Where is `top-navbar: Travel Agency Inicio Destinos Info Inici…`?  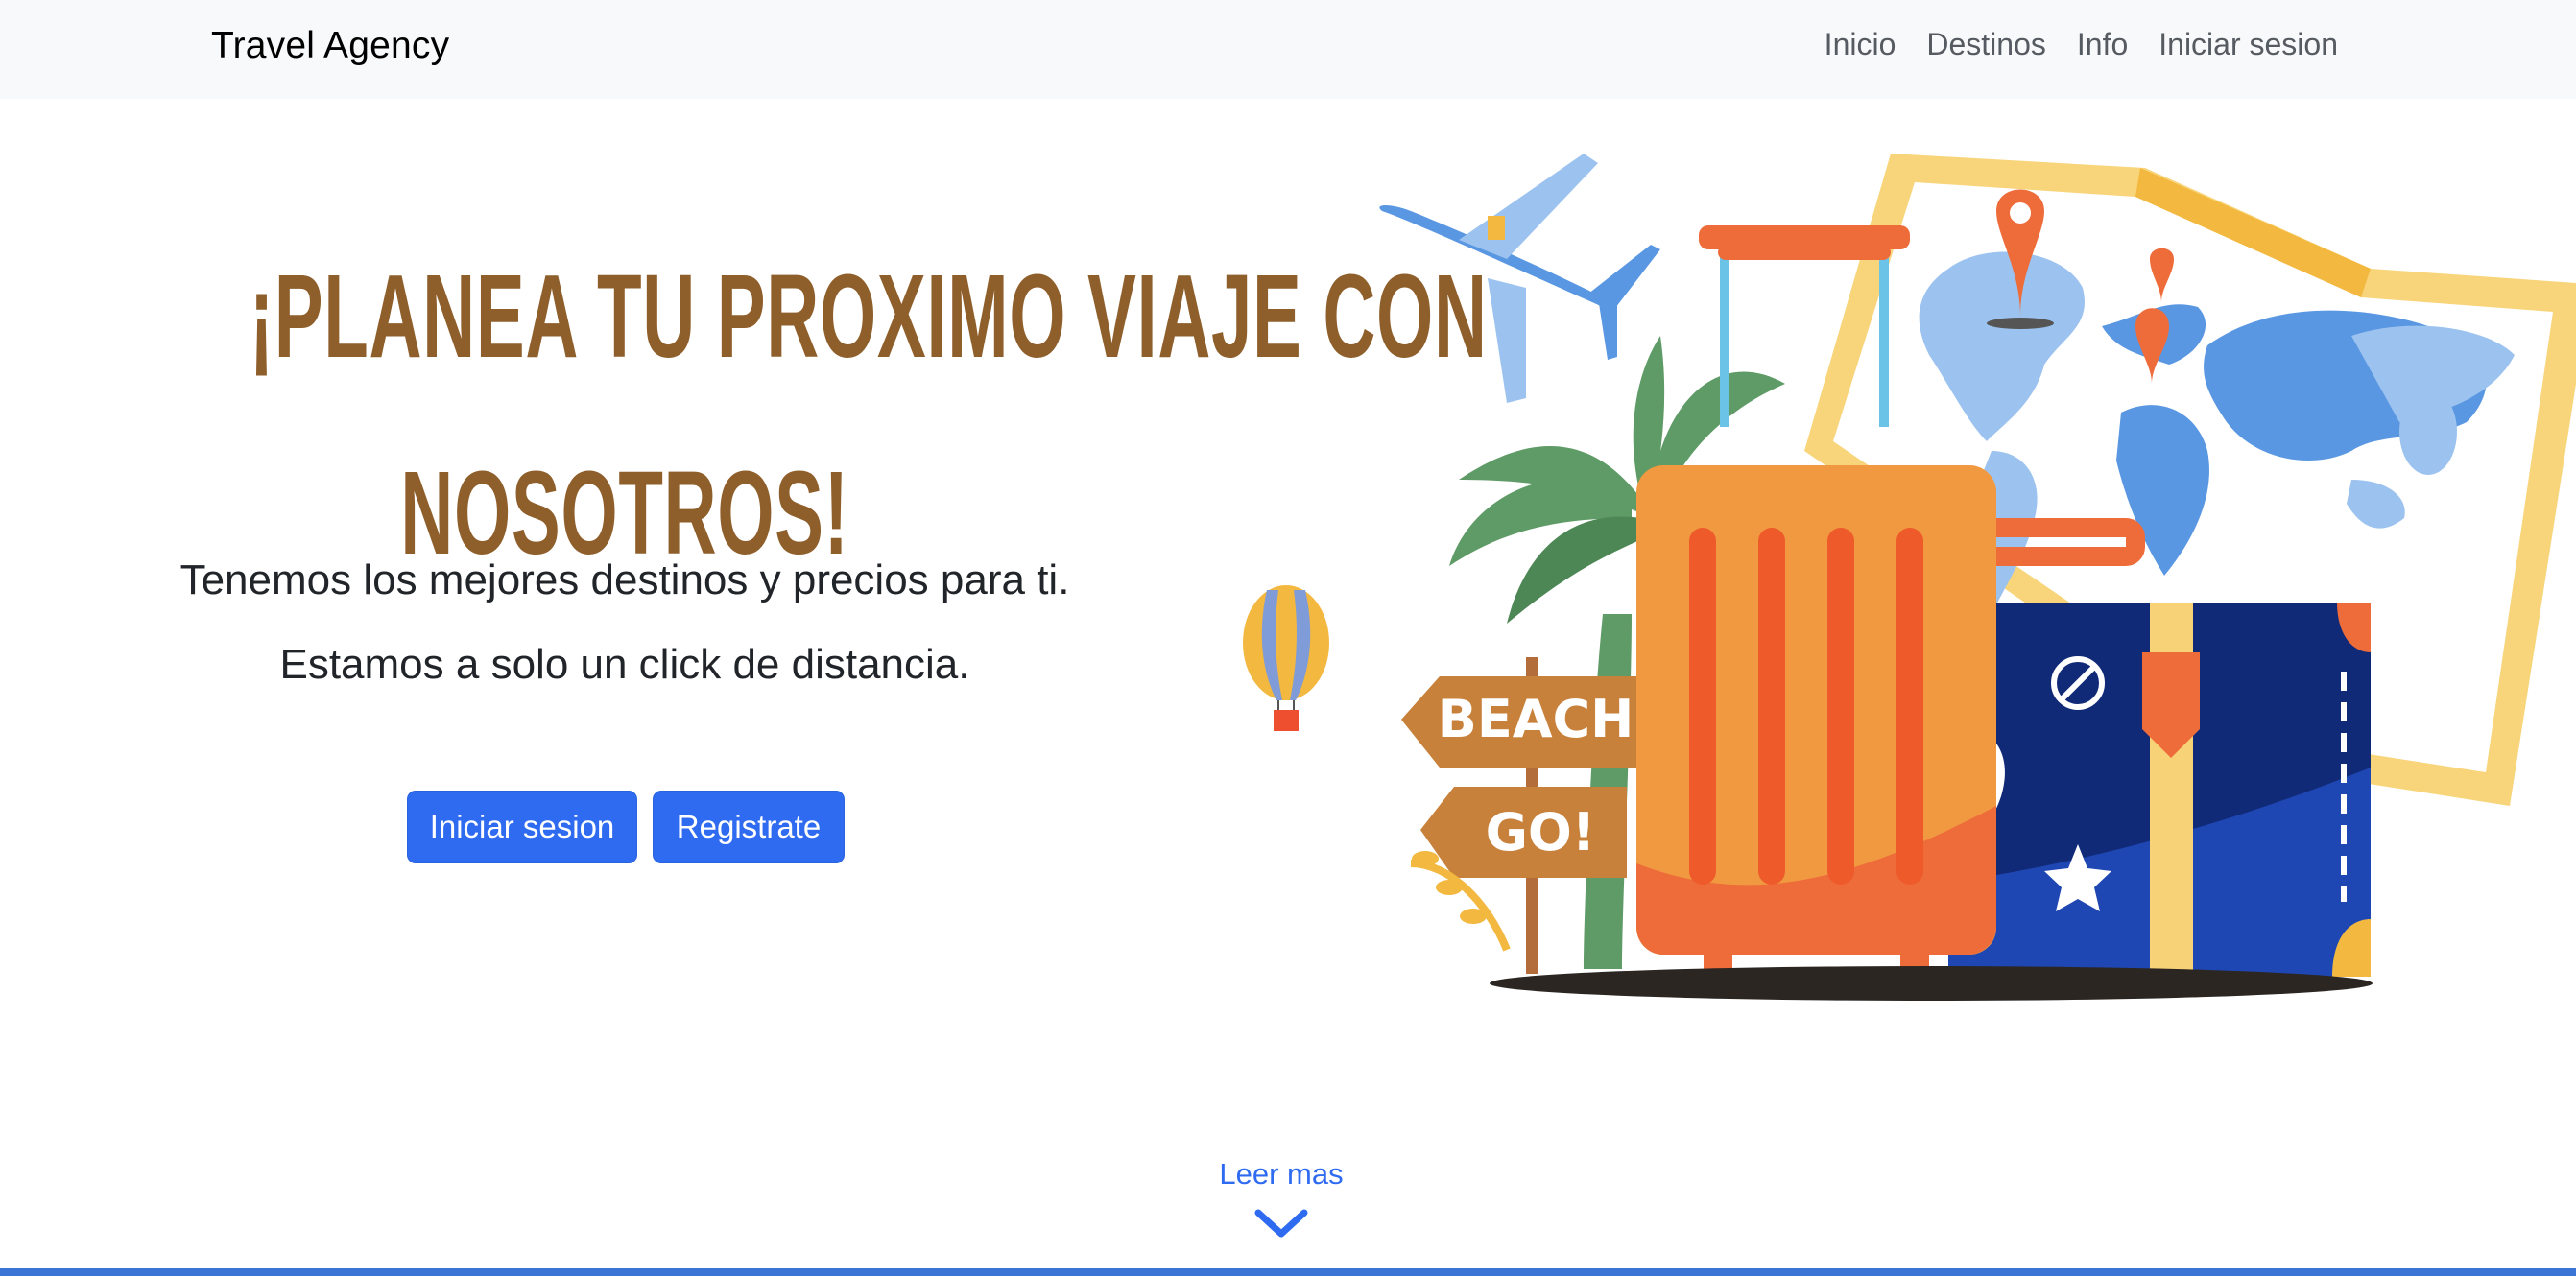 top-navbar: Travel Agency Inicio Destinos Info Inici… is located at coordinates (1288, 49).